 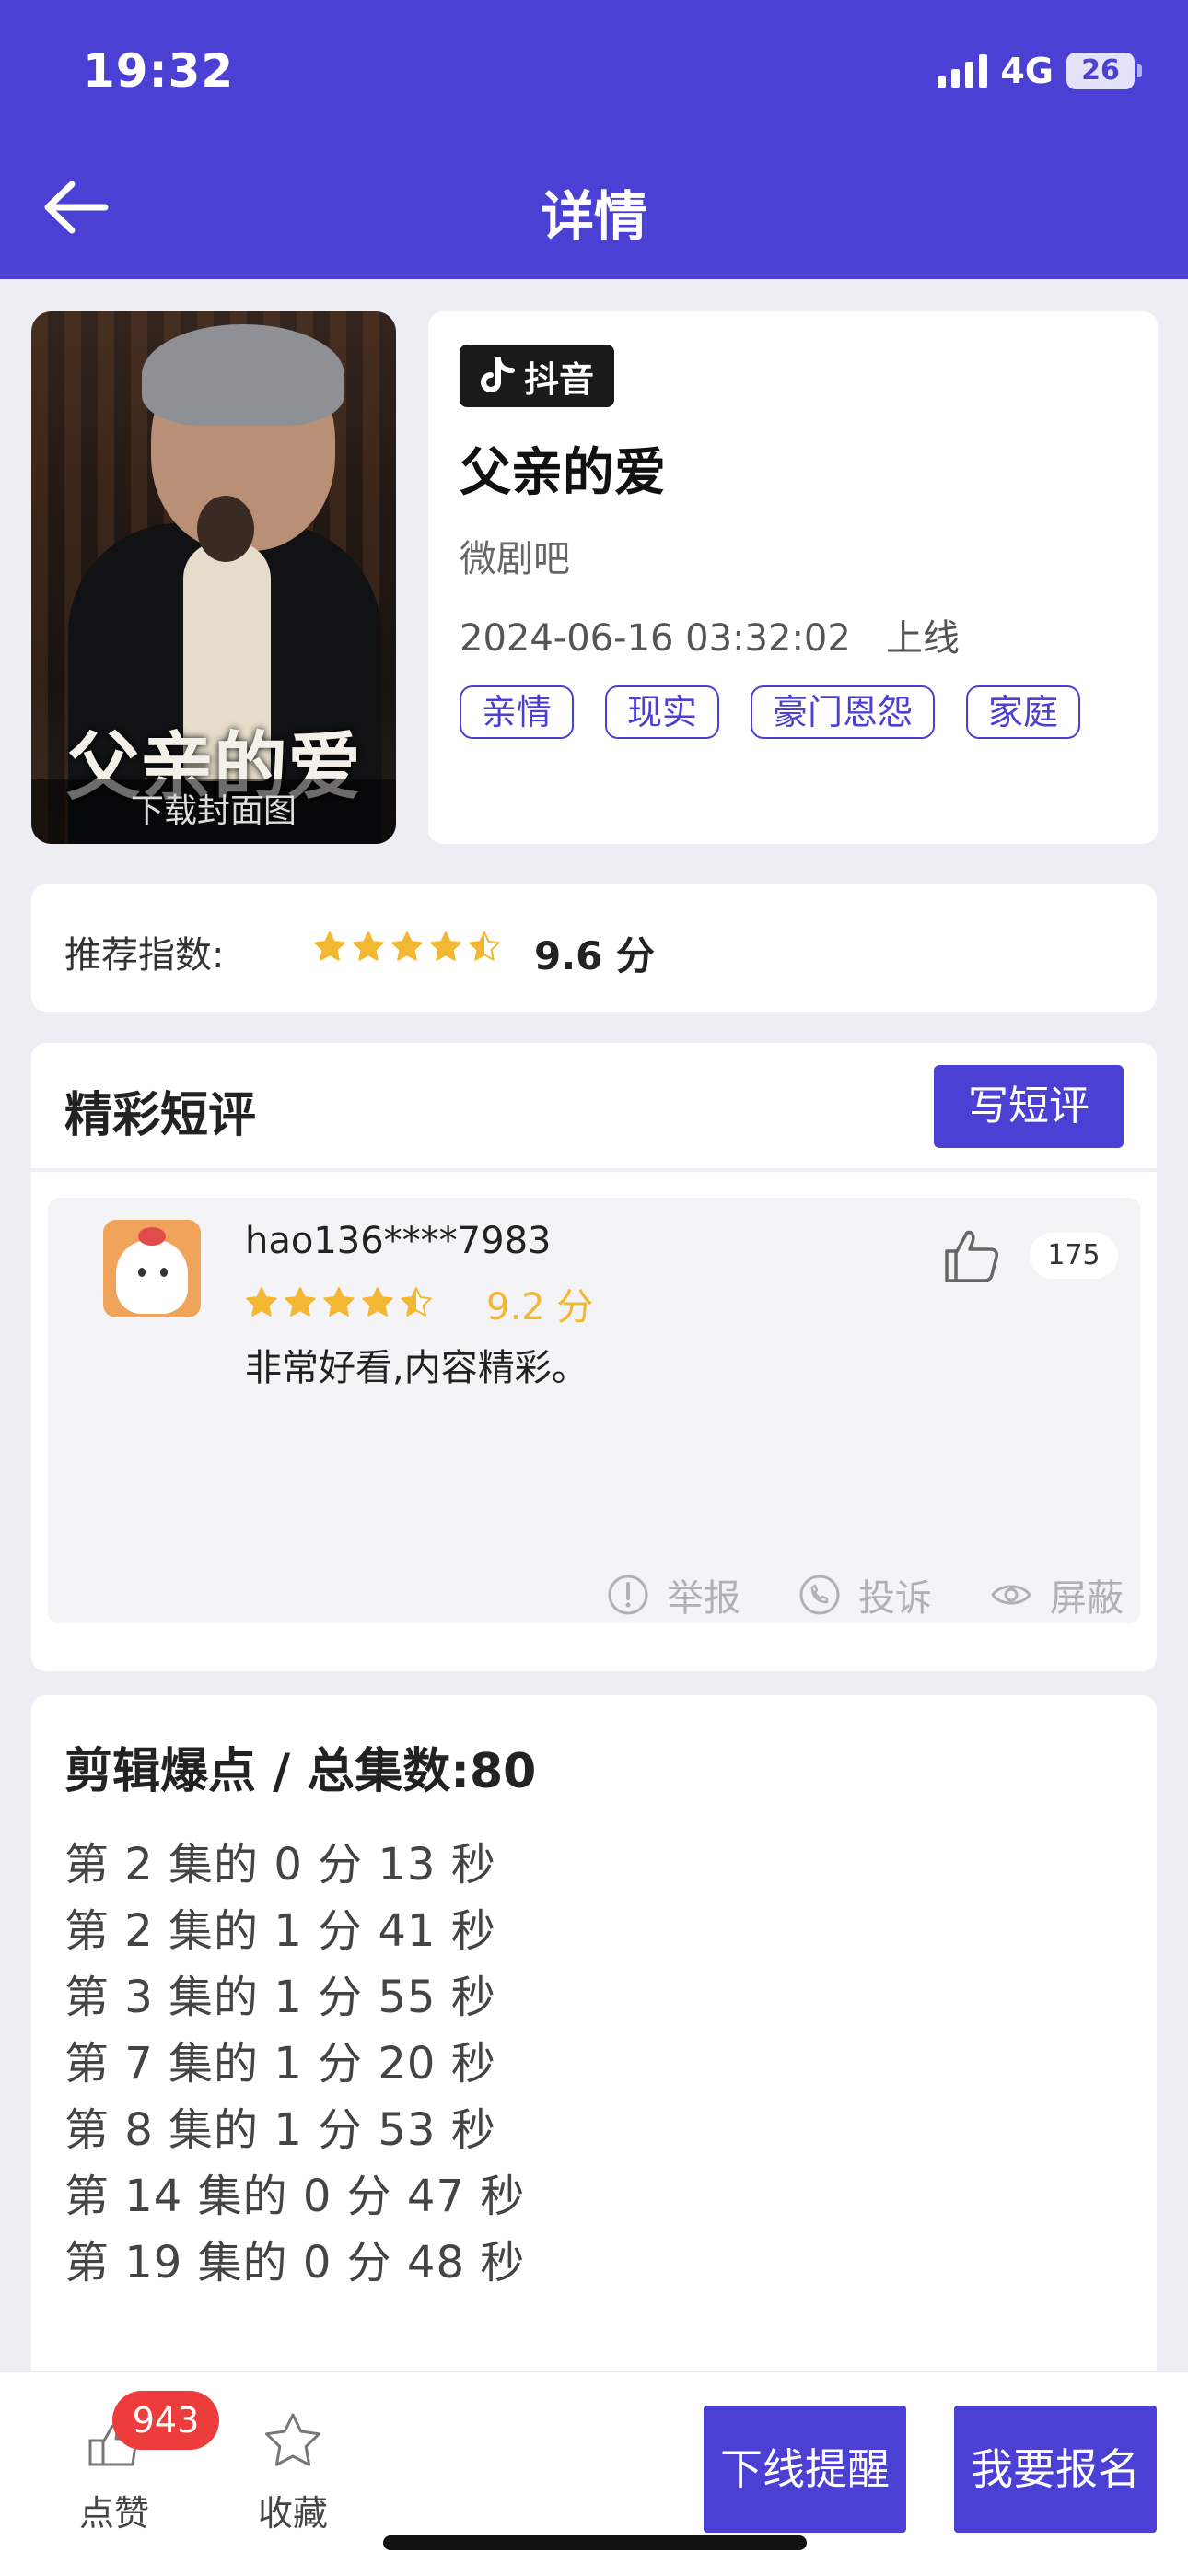 What do you see at coordinates (540, 1307) in the screenshot?
I see `review-score: 9.2 分` at bounding box center [540, 1307].